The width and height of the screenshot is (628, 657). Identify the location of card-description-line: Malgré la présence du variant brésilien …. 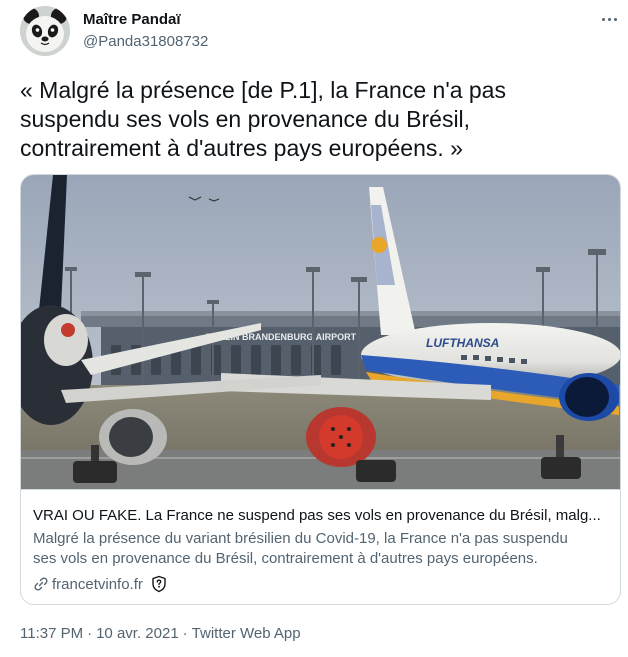
(300, 538).